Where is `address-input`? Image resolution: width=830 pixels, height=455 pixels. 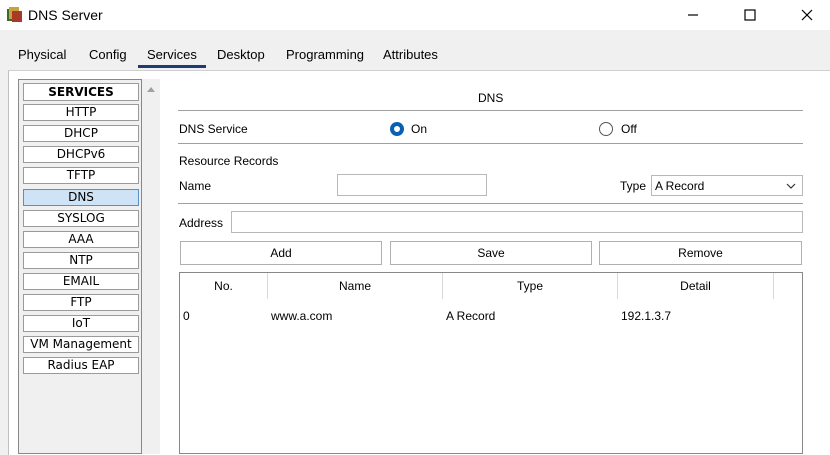
address-input is located at coordinates (517, 222).